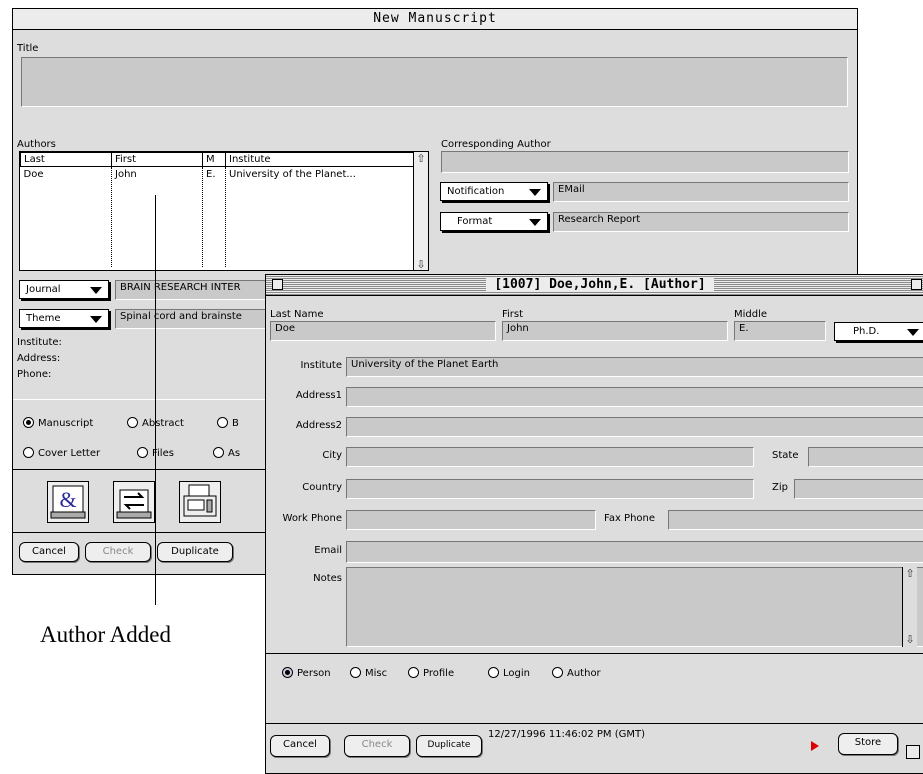  I want to click on journal-value: BRAIN RESEARCH INTER, so click(195, 290).